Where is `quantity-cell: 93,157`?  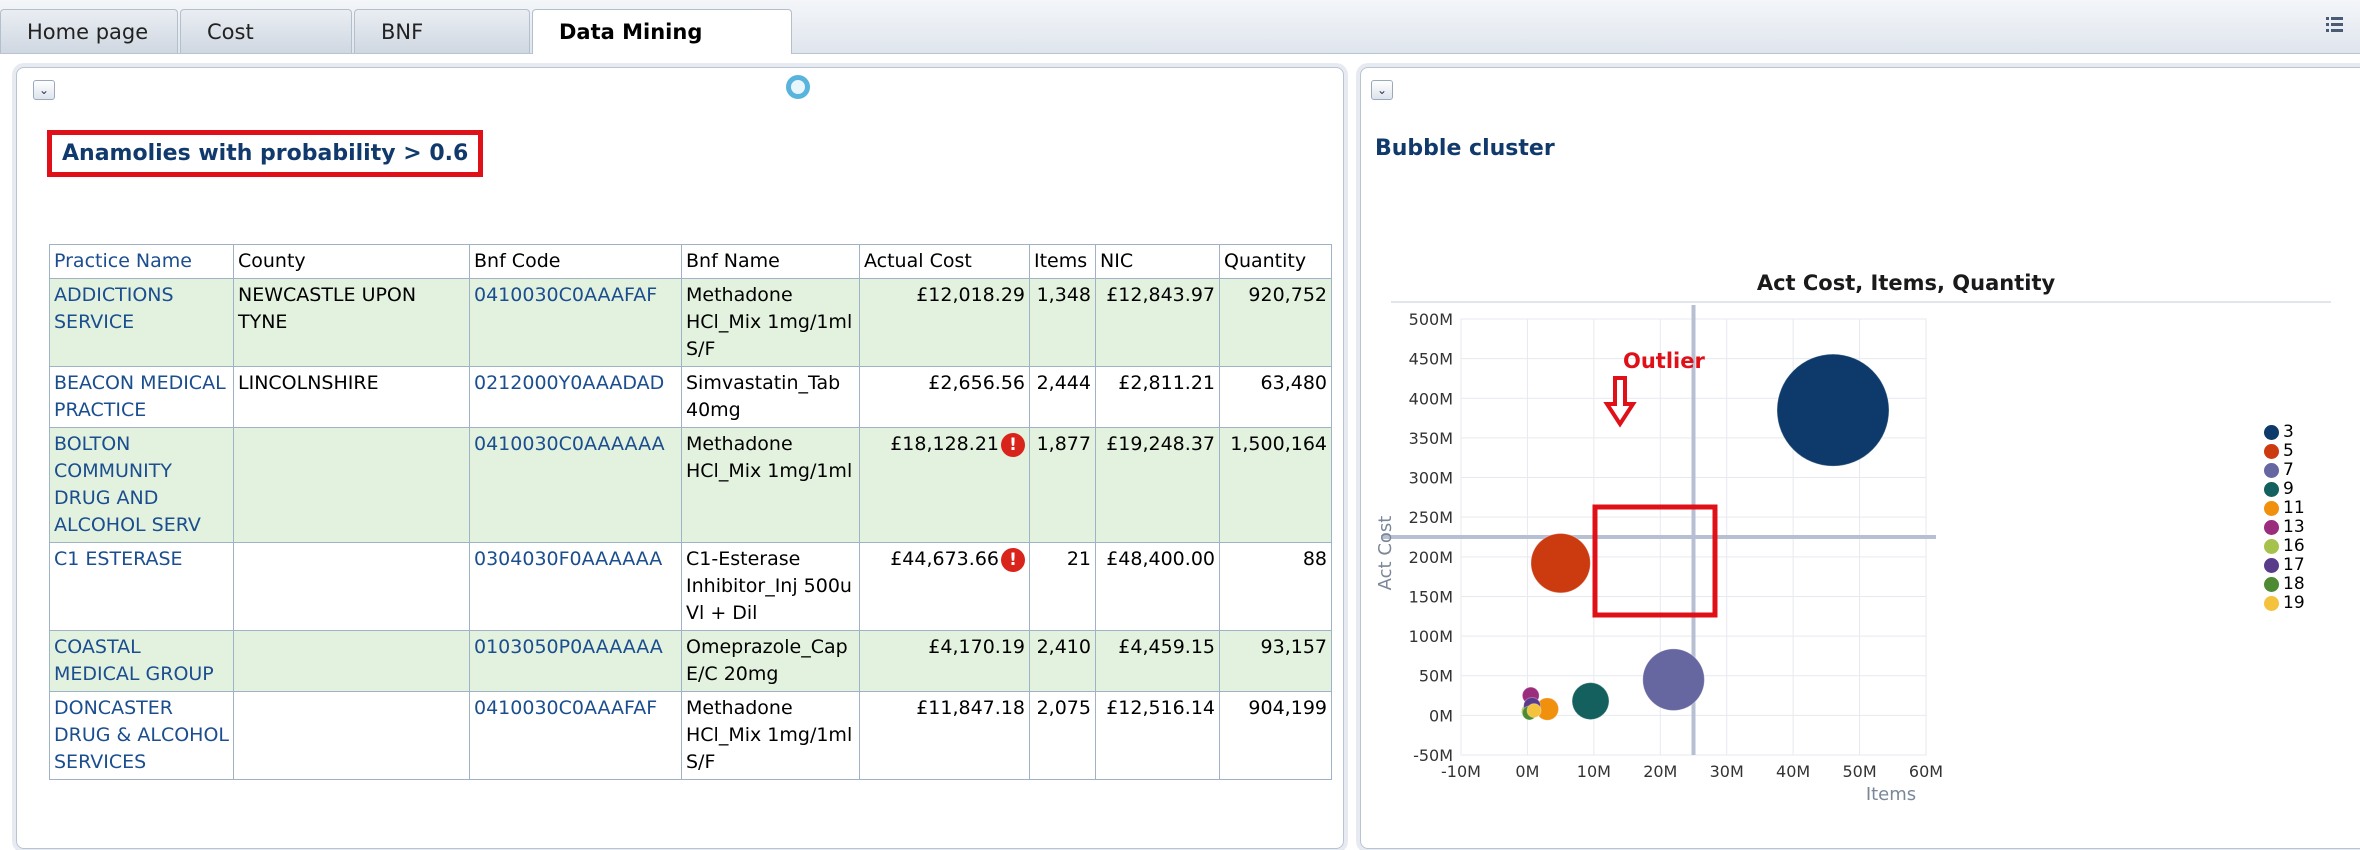
quantity-cell: 93,157 is located at coordinates (1275, 661).